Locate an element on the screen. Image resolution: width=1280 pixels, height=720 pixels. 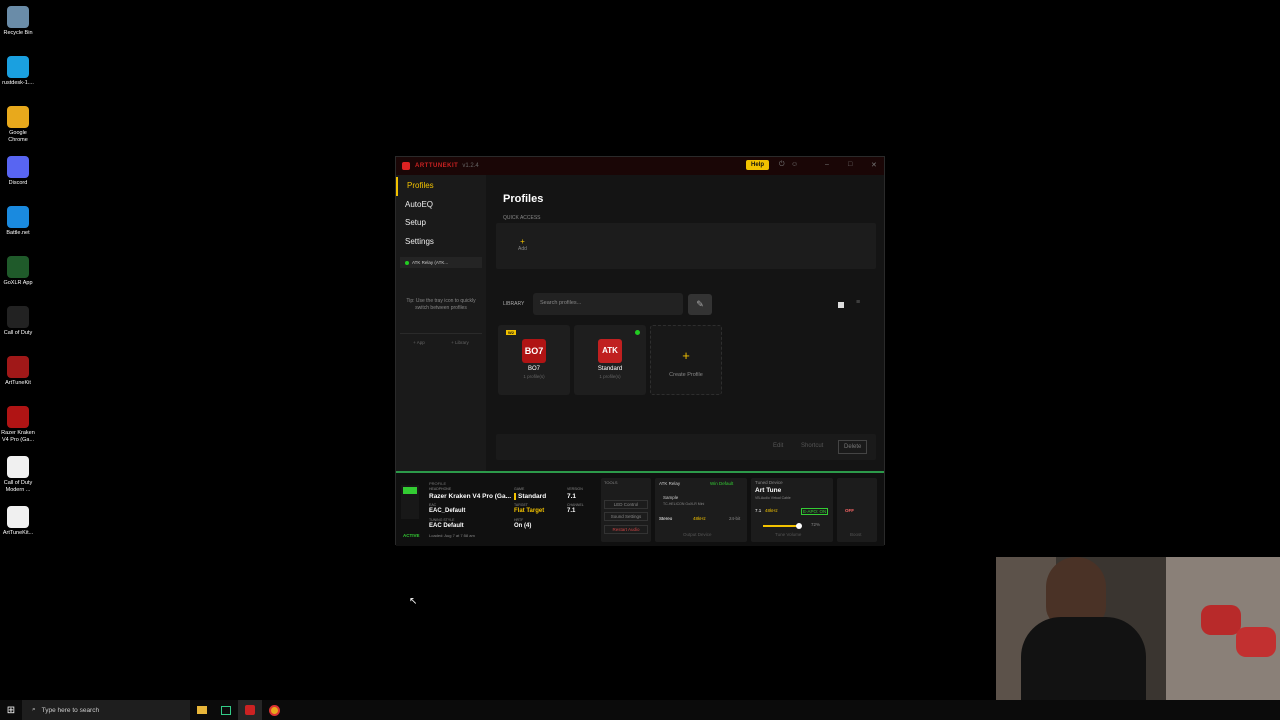
sidebar-bottom-buttons: + App + Library is located at coordinates (441, 339).